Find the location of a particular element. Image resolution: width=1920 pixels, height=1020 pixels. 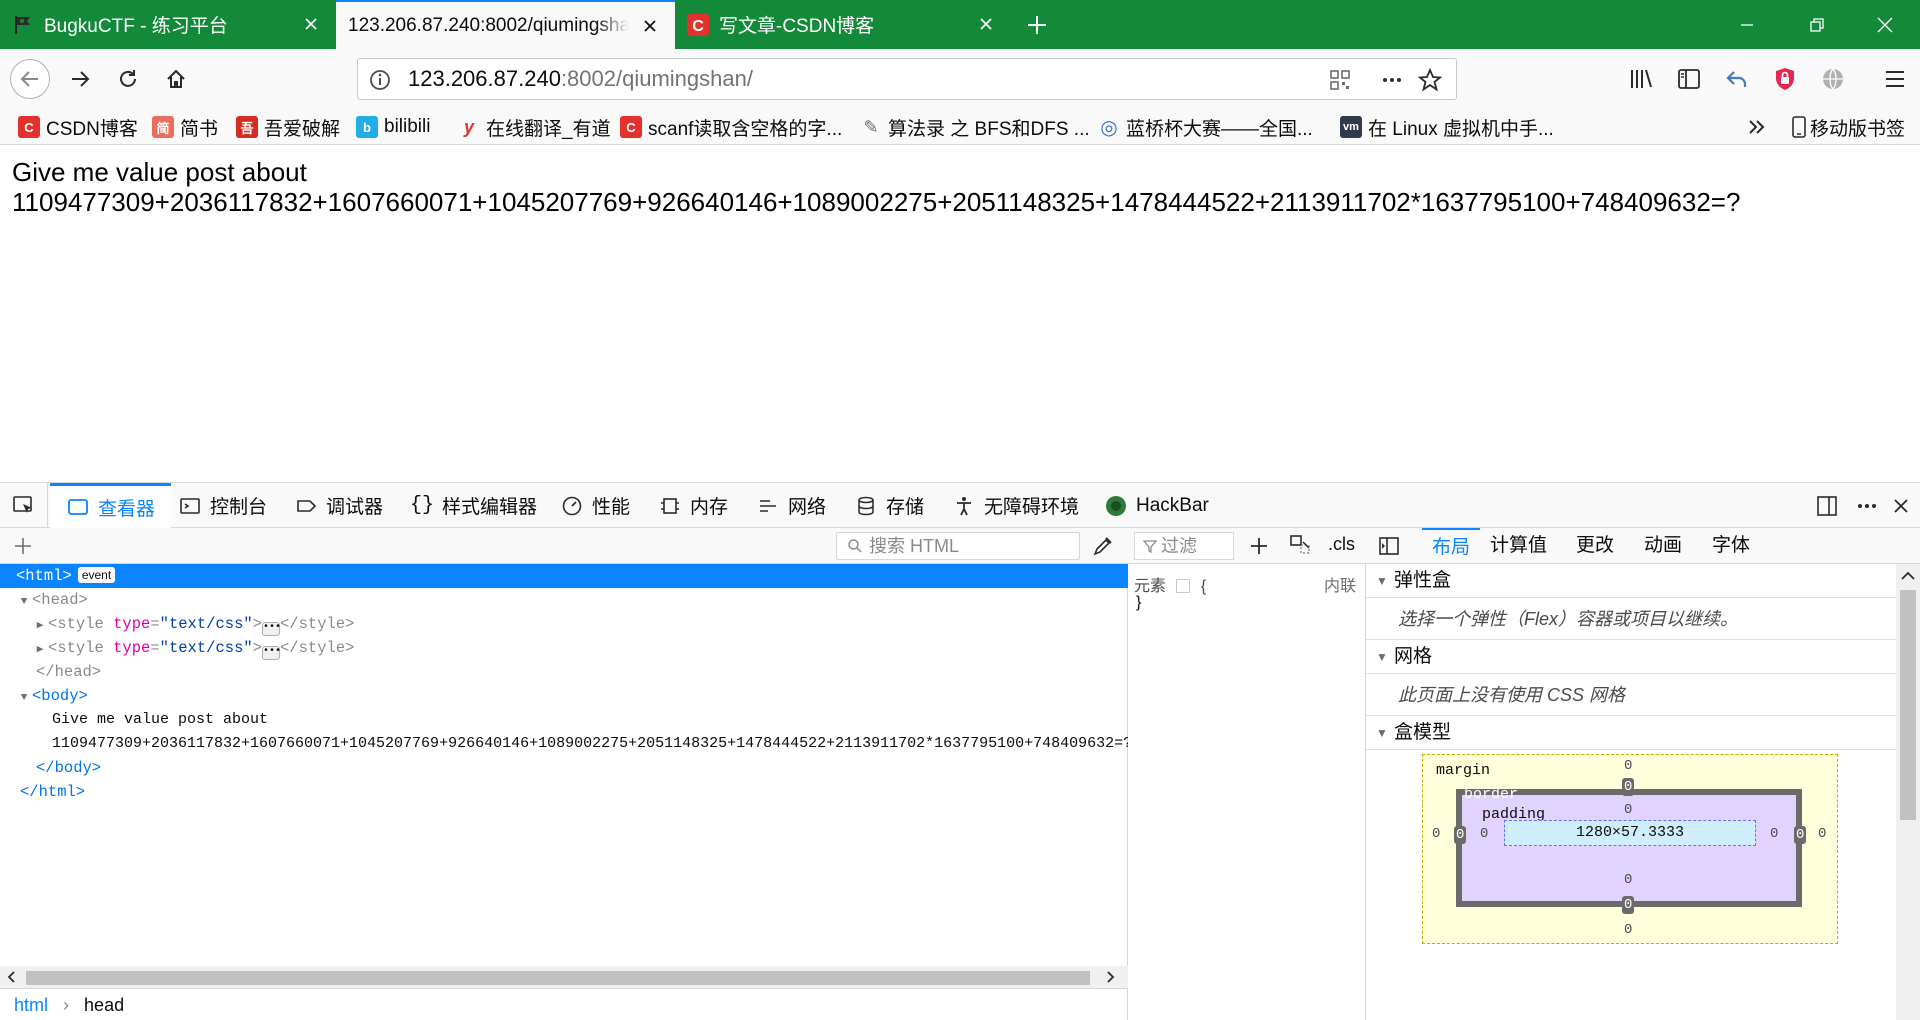

margin-top-value: 0 is located at coordinates (1628, 766).